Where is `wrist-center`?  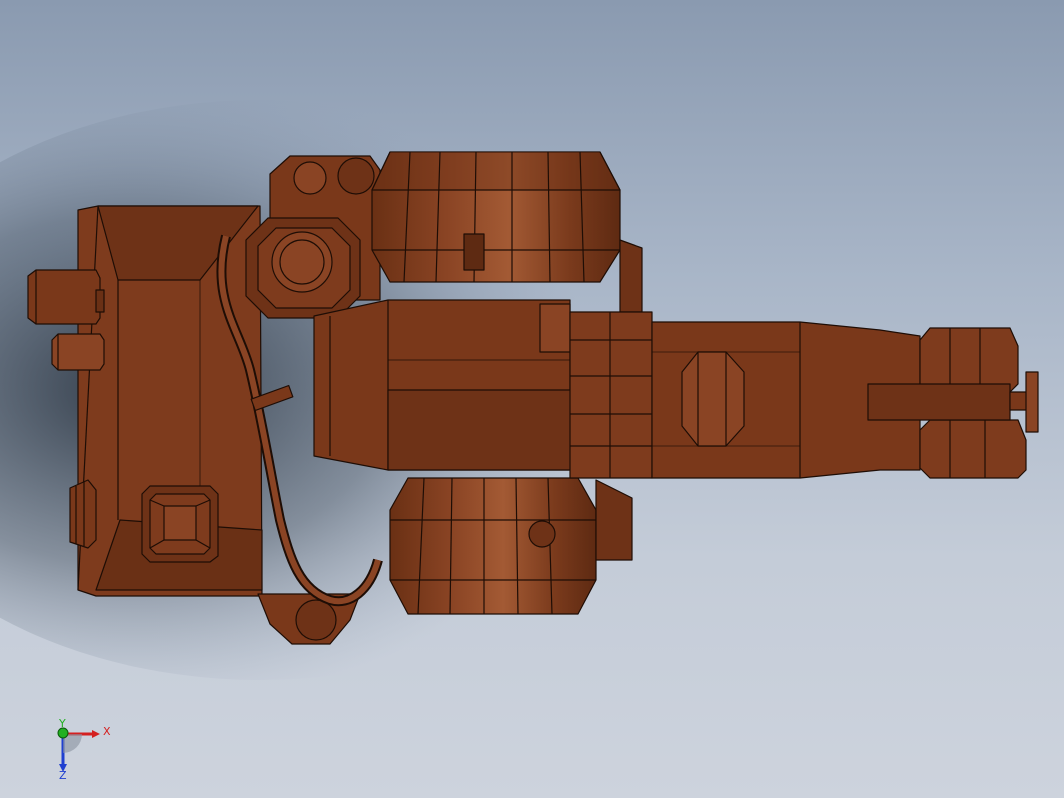 wrist-center is located at coordinates (939, 402).